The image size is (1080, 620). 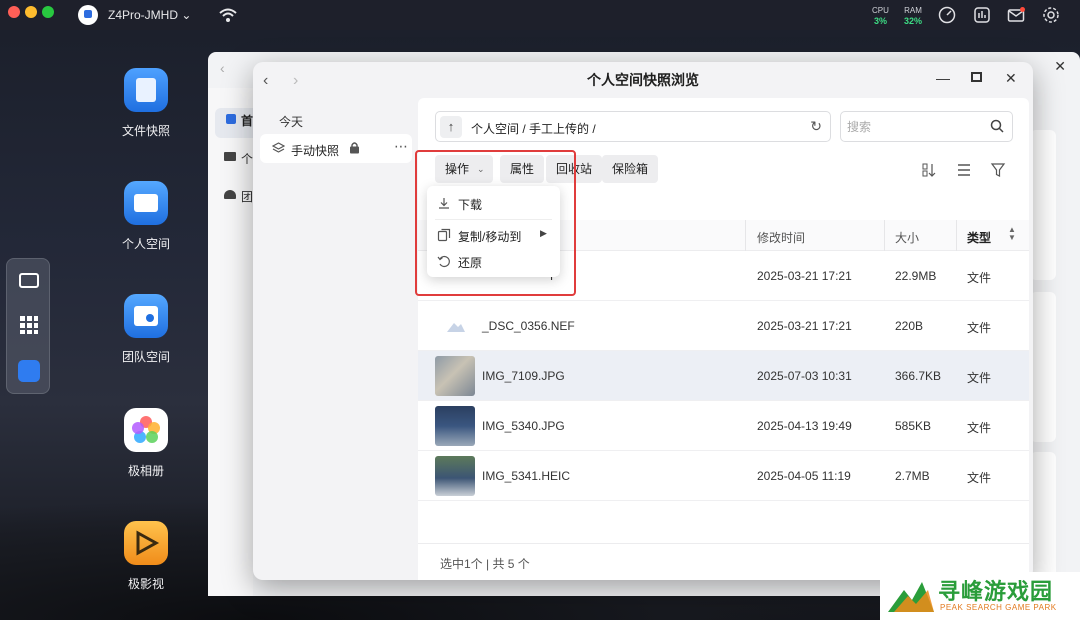 What do you see at coordinates (146, 316) in the screenshot?
I see `team-folder-icon` at bounding box center [146, 316].